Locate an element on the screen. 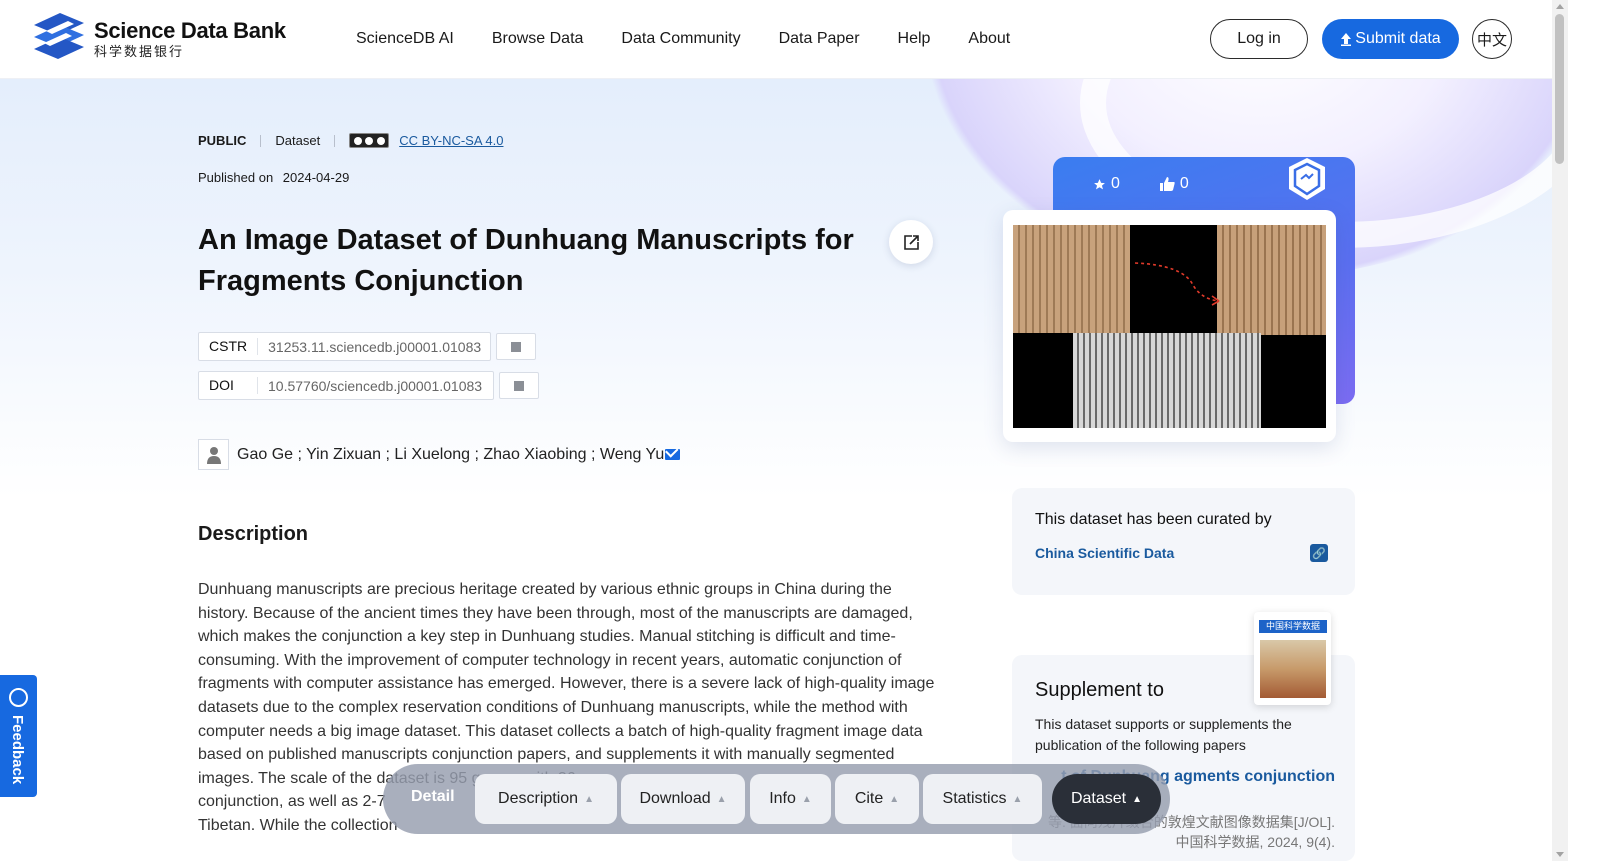 This screenshot has height=861, width=1600. external-link-icon is located at coordinates (911, 242).